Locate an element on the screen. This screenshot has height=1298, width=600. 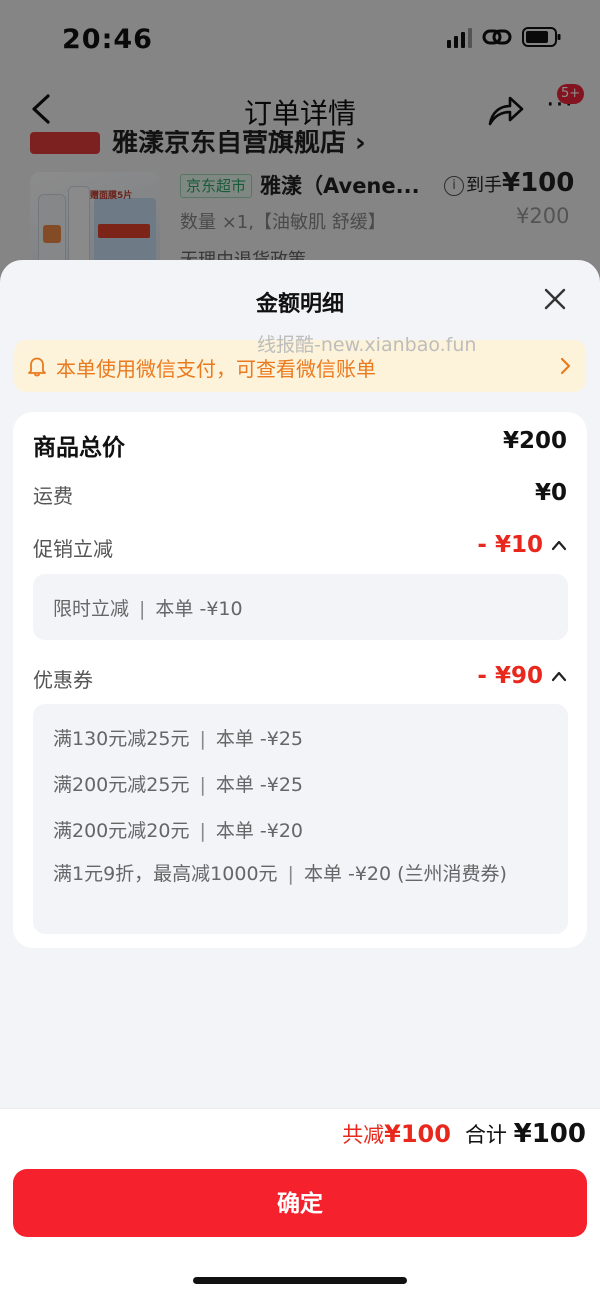
coupon-item: 满130元减25元 | 本单 -¥25 is located at coordinates (178, 737).